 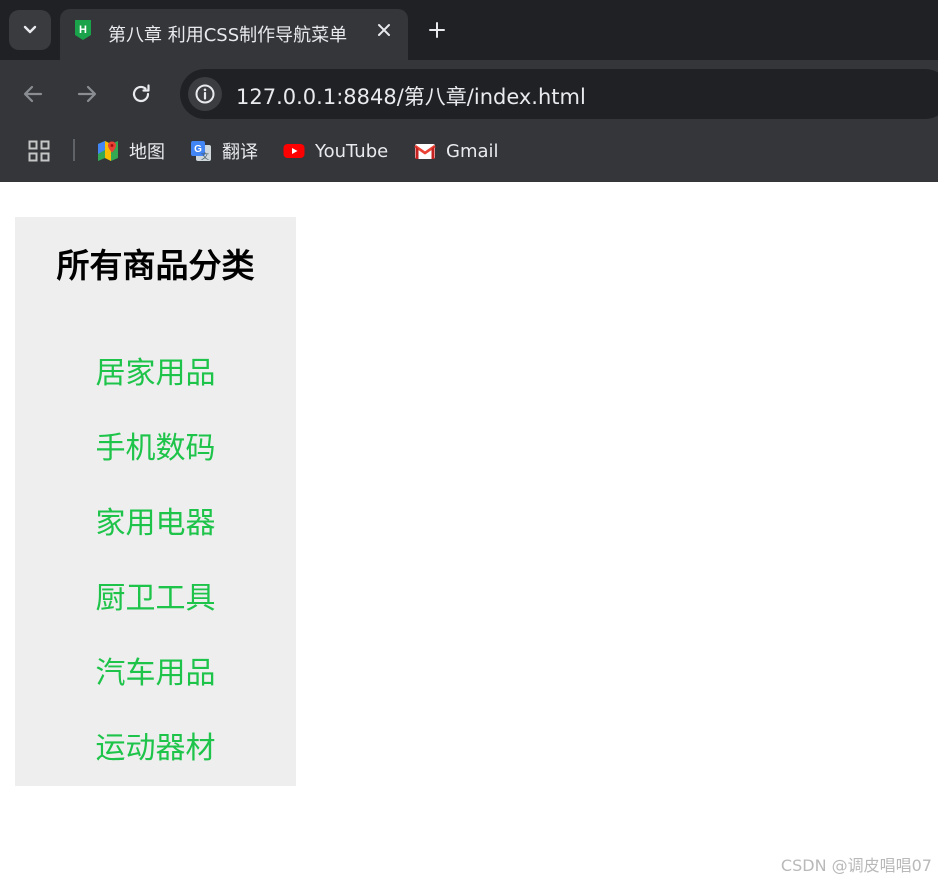 I want to click on youtube-icon, so click(x=294, y=151).